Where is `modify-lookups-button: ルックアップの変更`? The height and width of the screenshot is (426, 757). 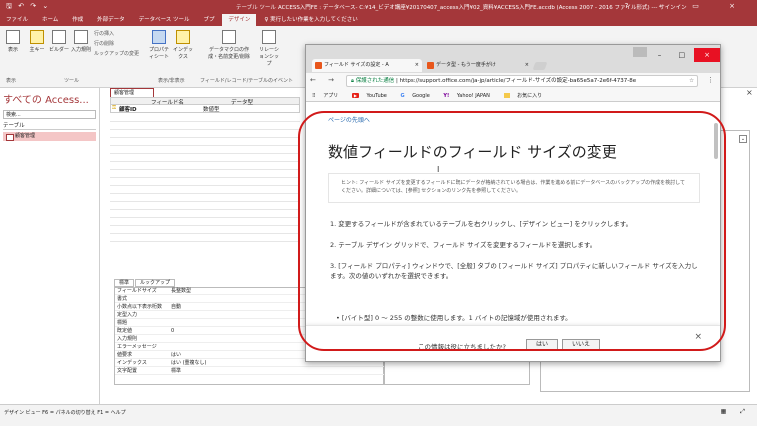
modify-lookups-button: ルックアップの変更 is located at coordinates (116, 53).